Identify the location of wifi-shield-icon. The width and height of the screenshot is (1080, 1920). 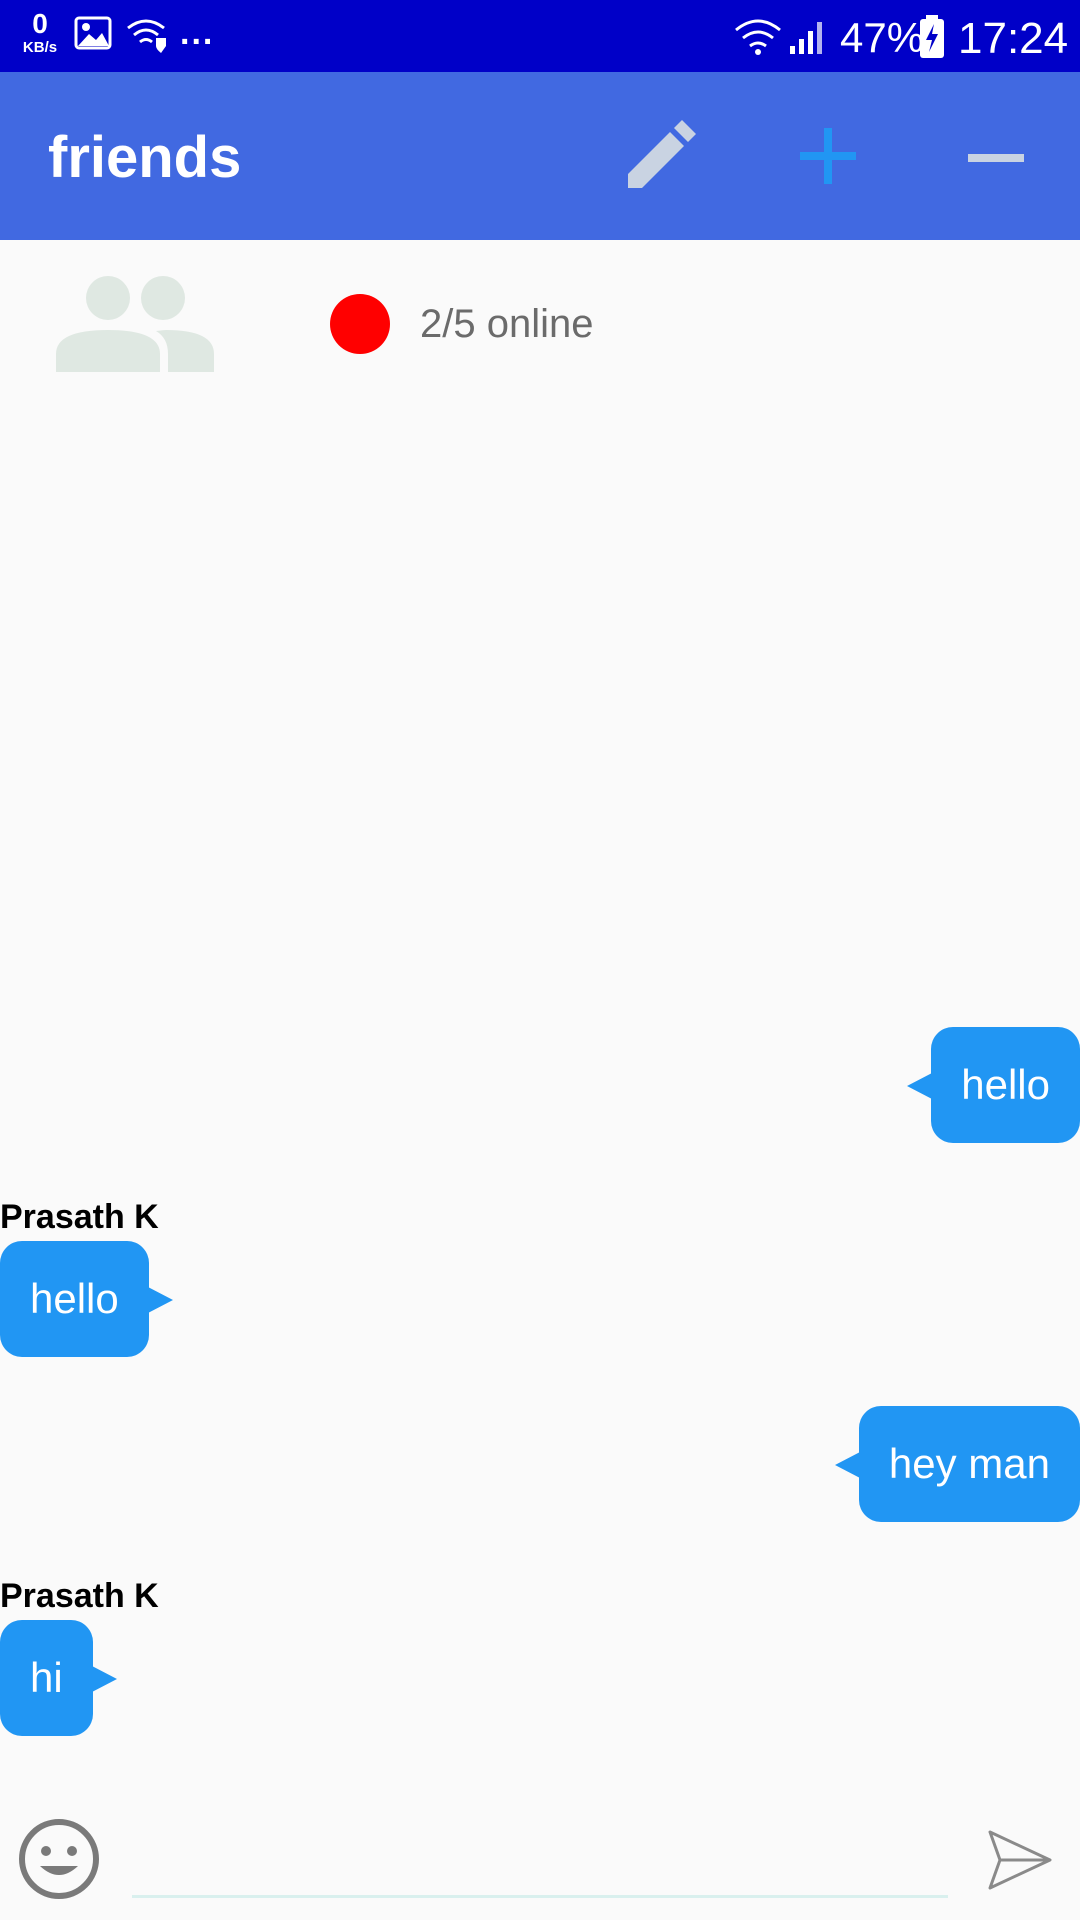
(146, 36).